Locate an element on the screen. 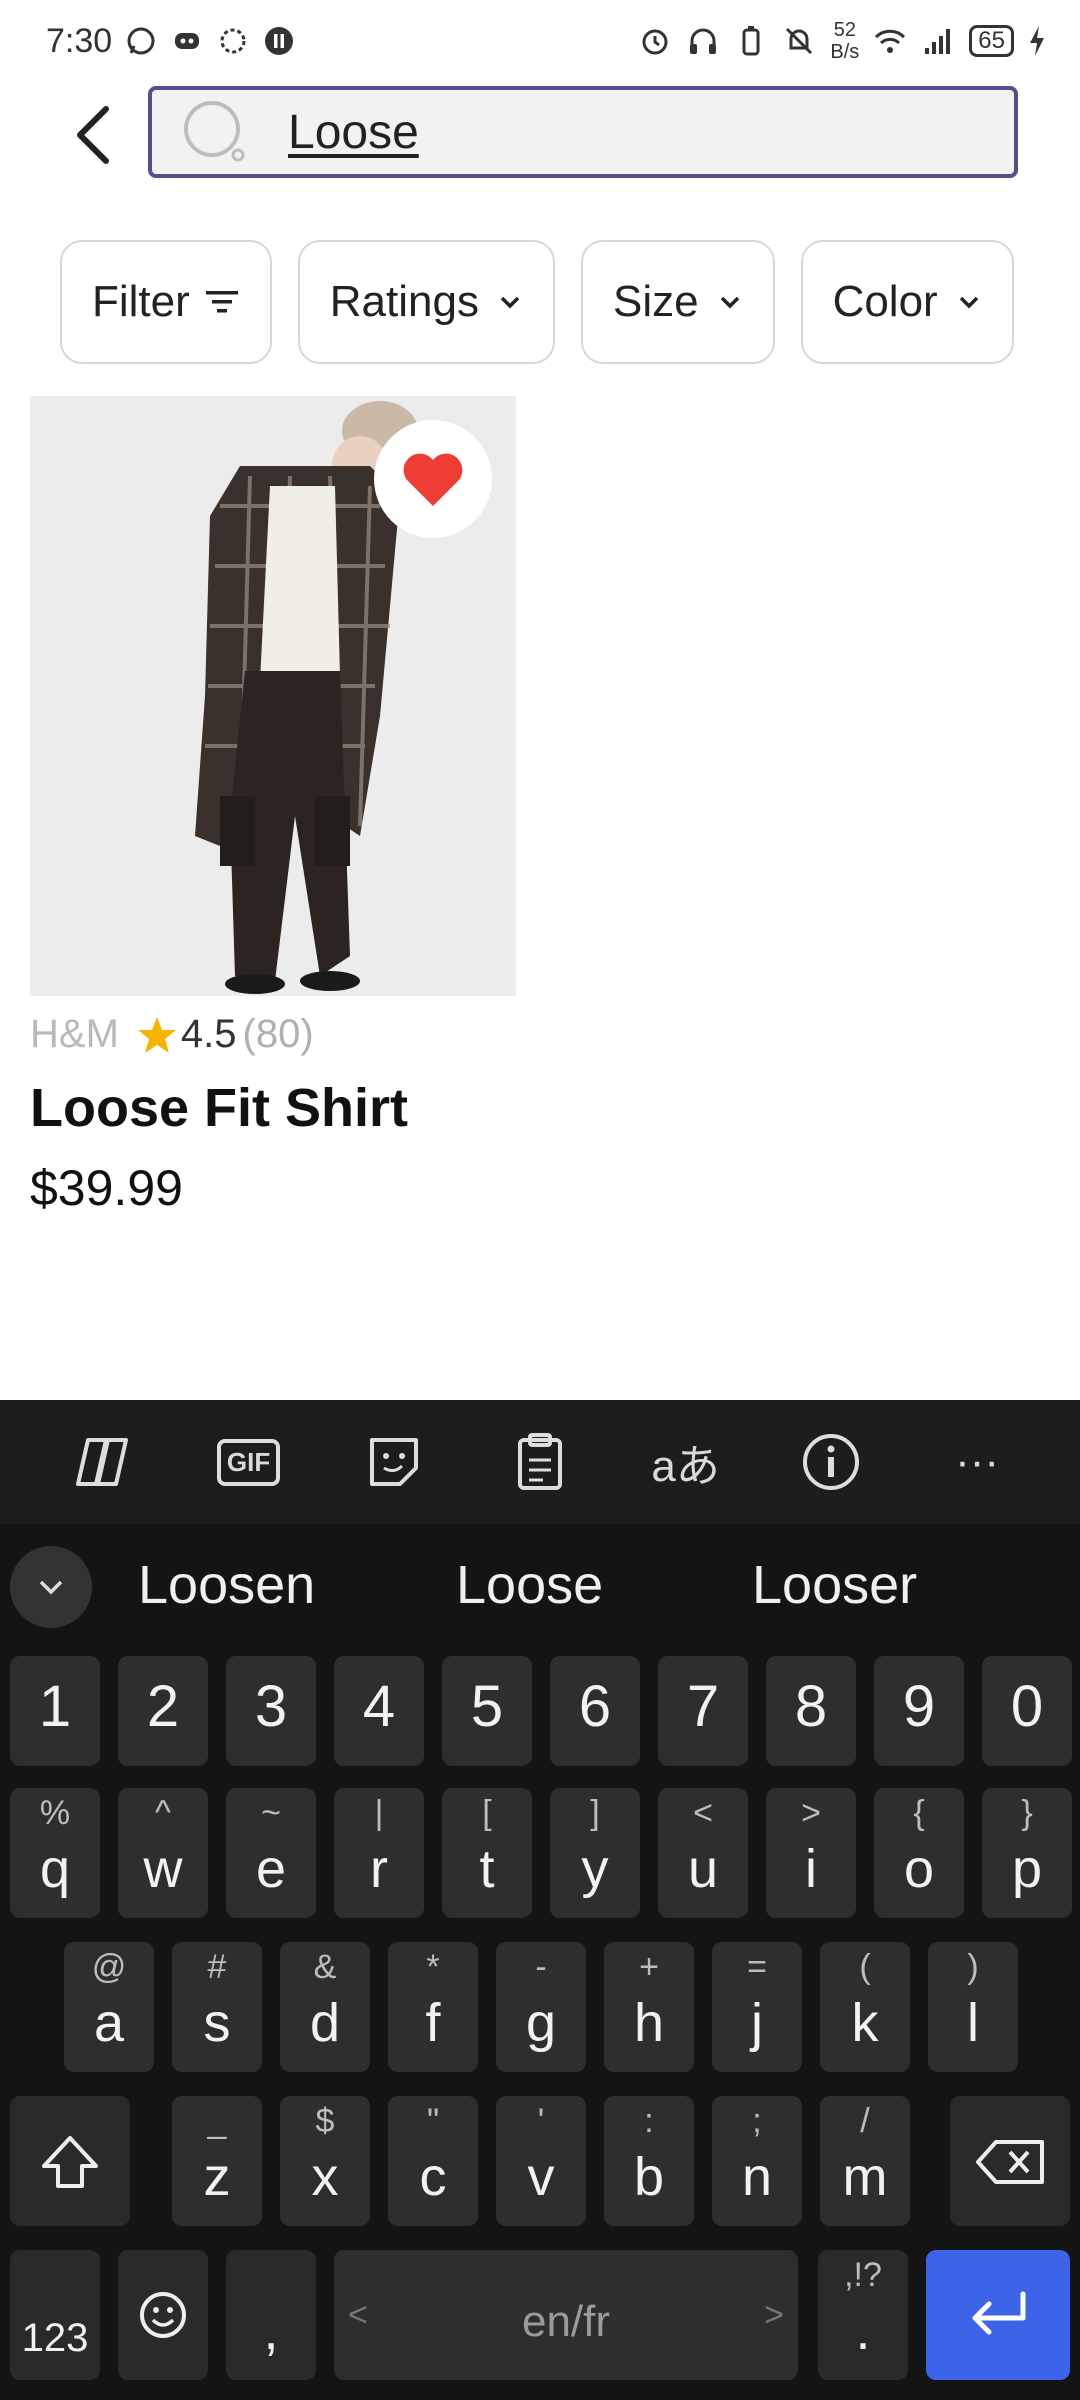  key-d: & d is located at coordinates (325, 2007).